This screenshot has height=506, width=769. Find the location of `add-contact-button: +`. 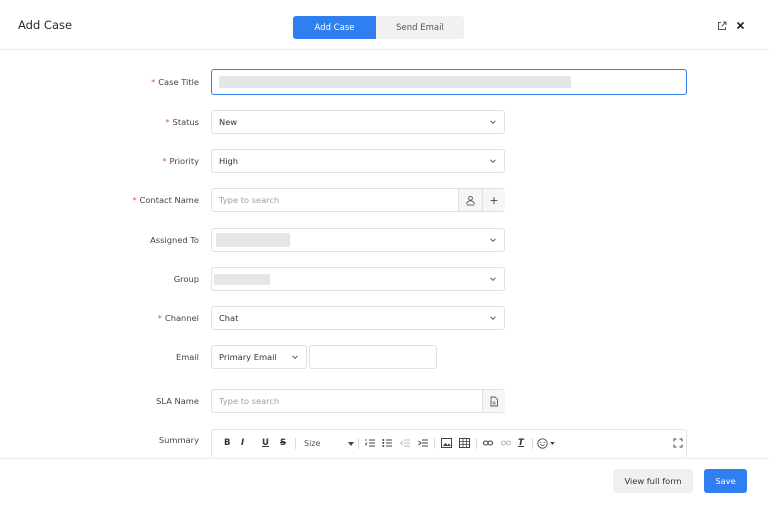

add-contact-button: + is located at coordinates (493, 200).